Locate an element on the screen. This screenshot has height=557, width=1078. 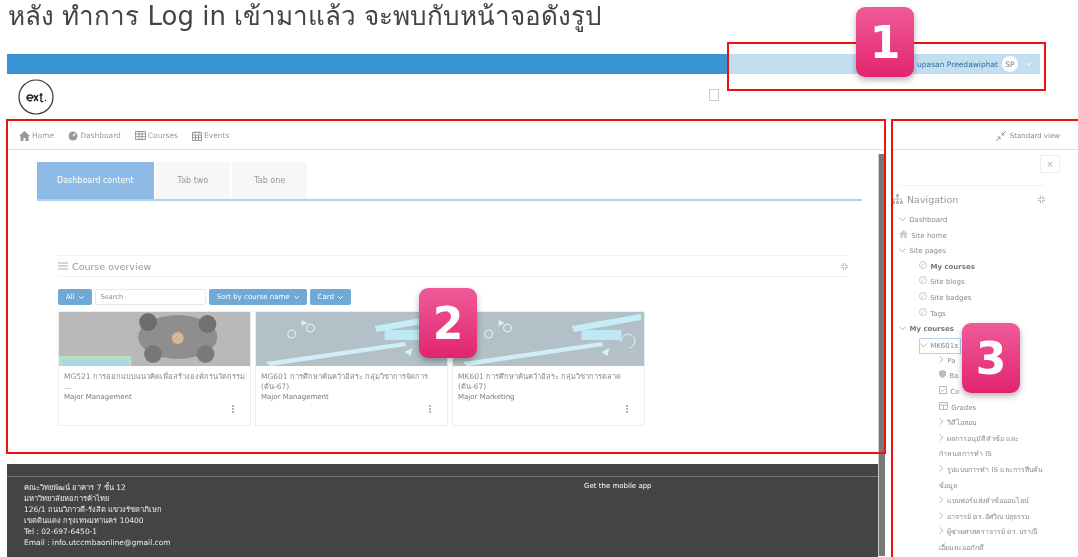
document-icon is located at coordinates (714, 95).